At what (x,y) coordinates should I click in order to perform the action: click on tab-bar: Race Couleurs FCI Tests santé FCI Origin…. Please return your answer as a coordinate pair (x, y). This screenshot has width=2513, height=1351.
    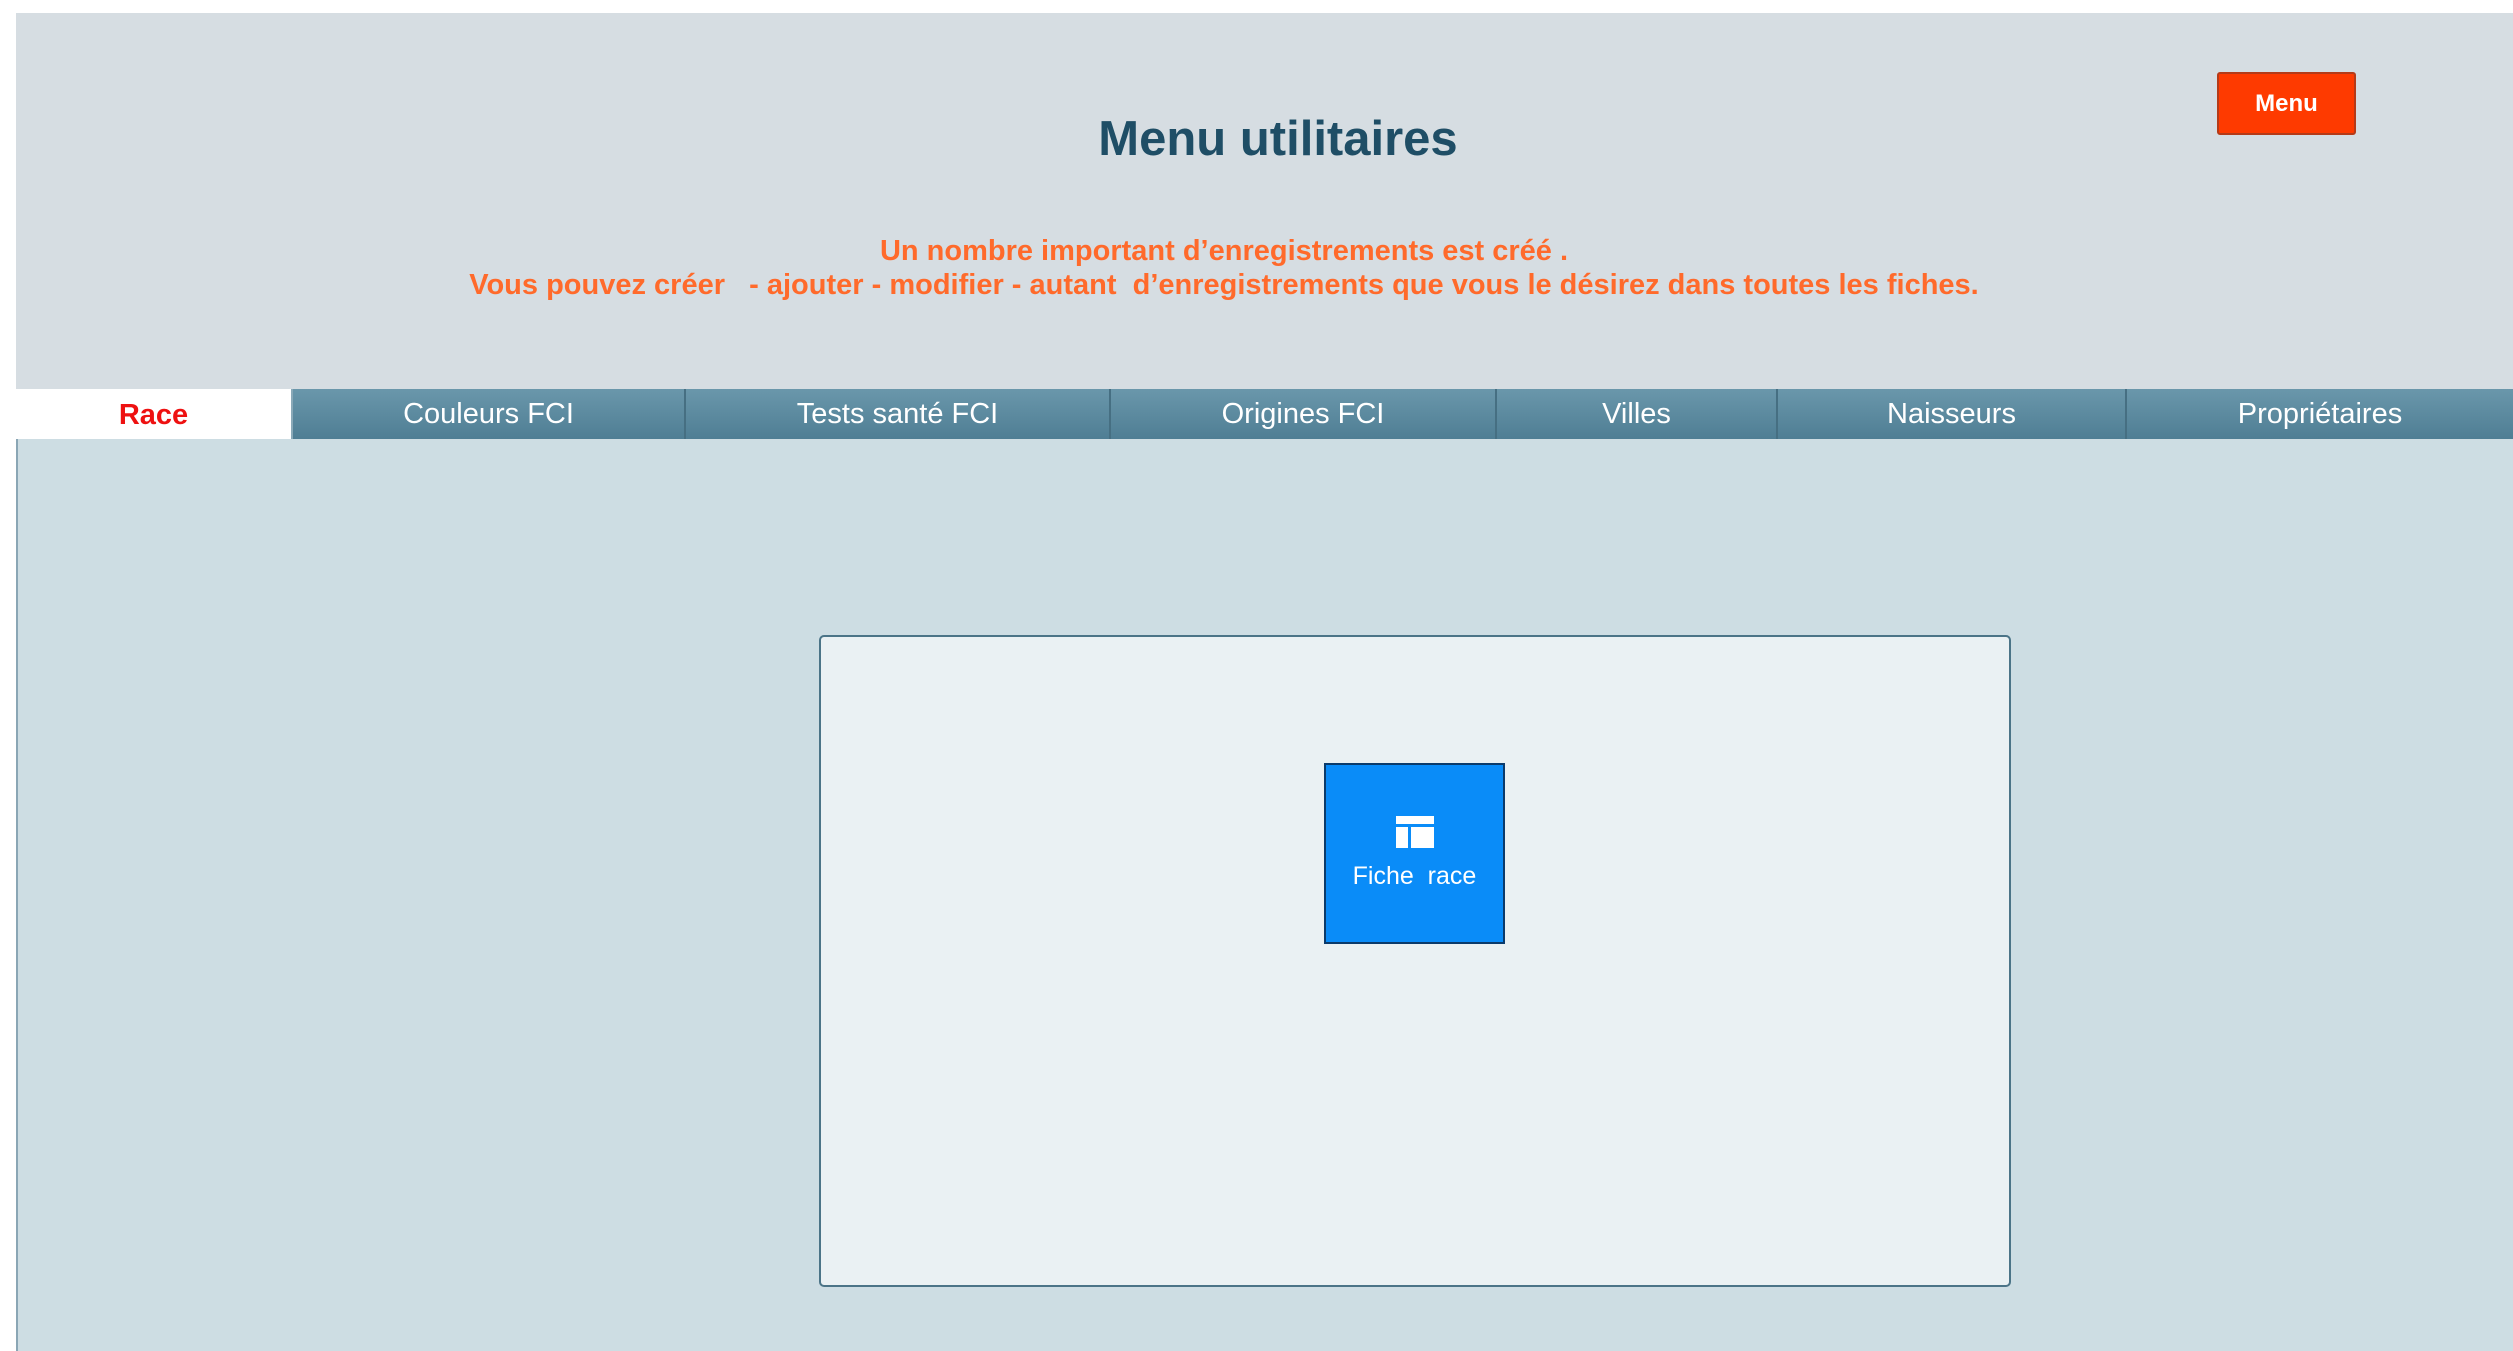
    Looking at the image, I should click on (1264, 415).